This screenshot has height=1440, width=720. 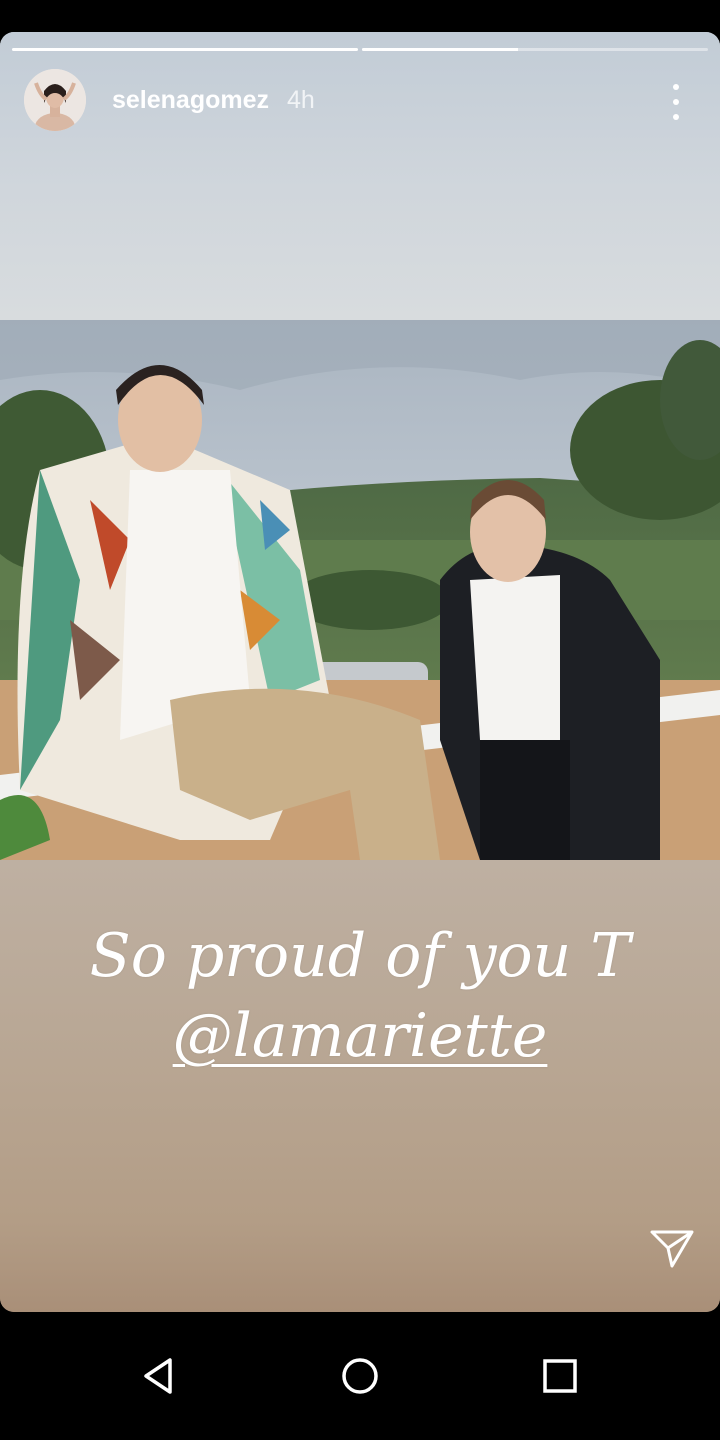 I want to click on home-circle-icon, so click(x=360, y=1376).